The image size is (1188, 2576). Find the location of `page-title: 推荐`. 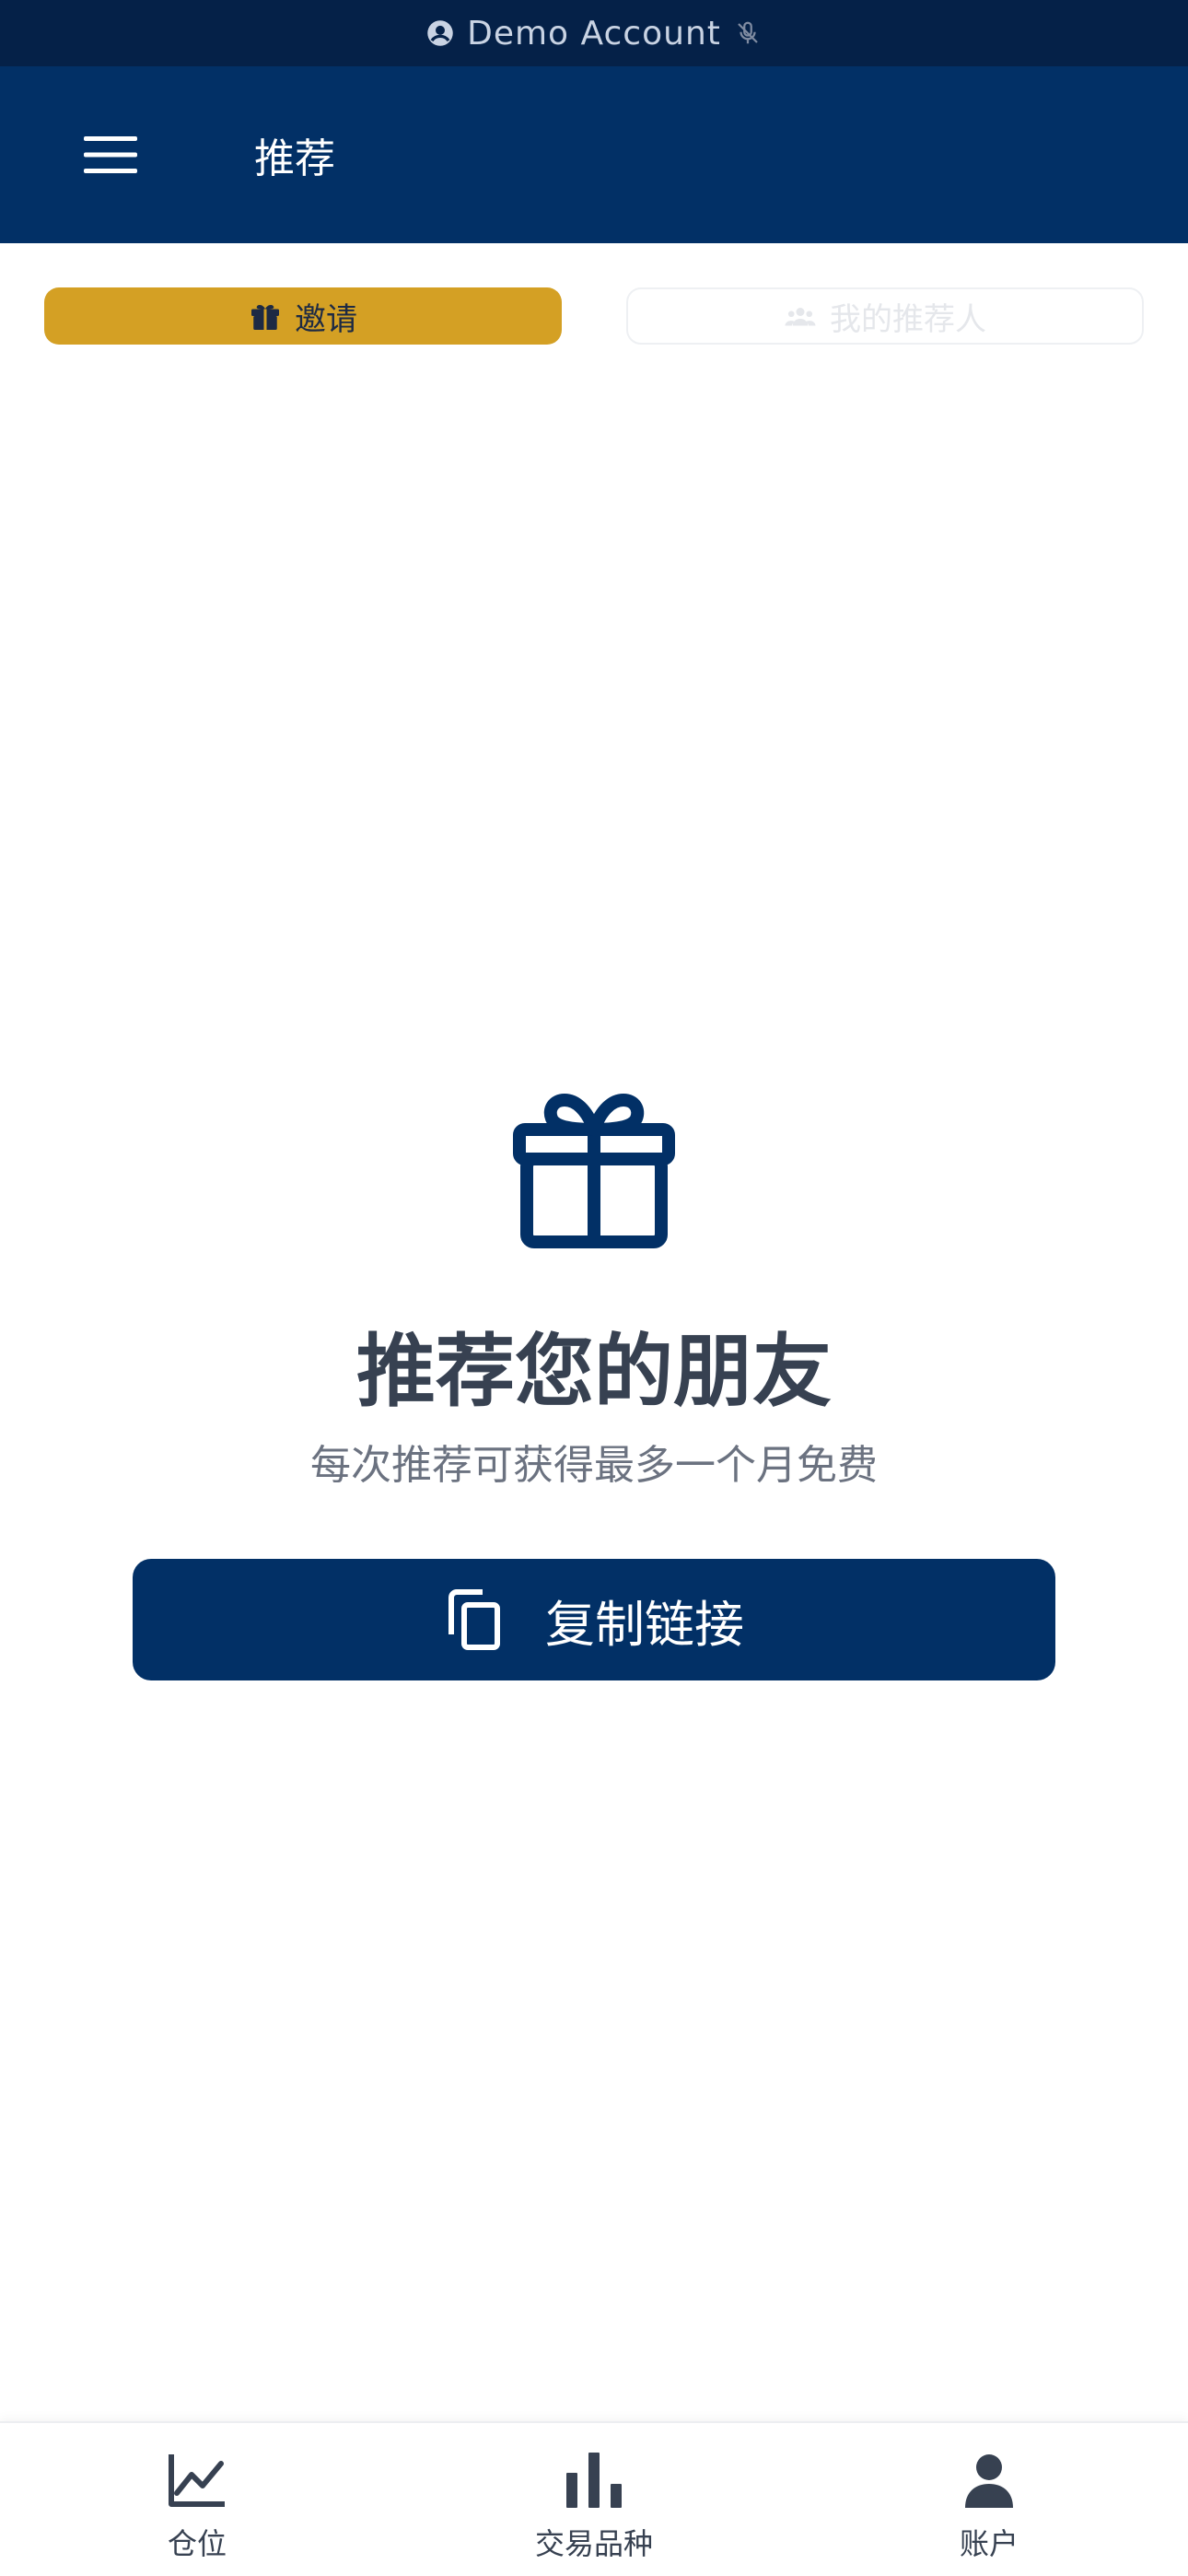

page-title: 推荐 is located at coordinates (294, 158).